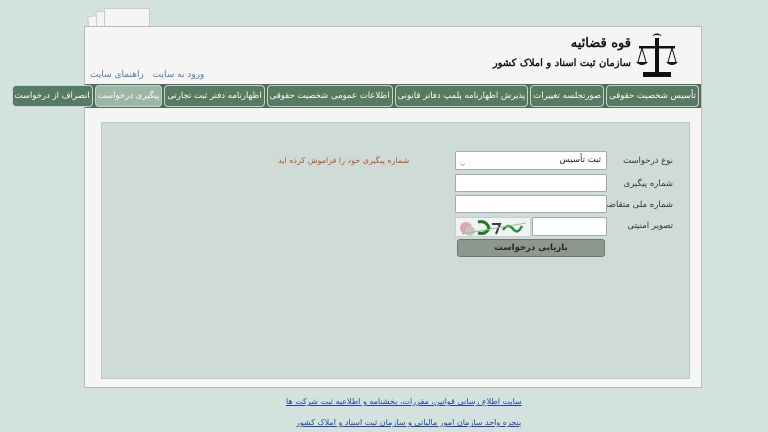 The width and height of the screenshot is (768, 432). Describe the element at coordinates (648, 161) in the screenshot. I see `request-type-label: نوع درخواست` at that location.